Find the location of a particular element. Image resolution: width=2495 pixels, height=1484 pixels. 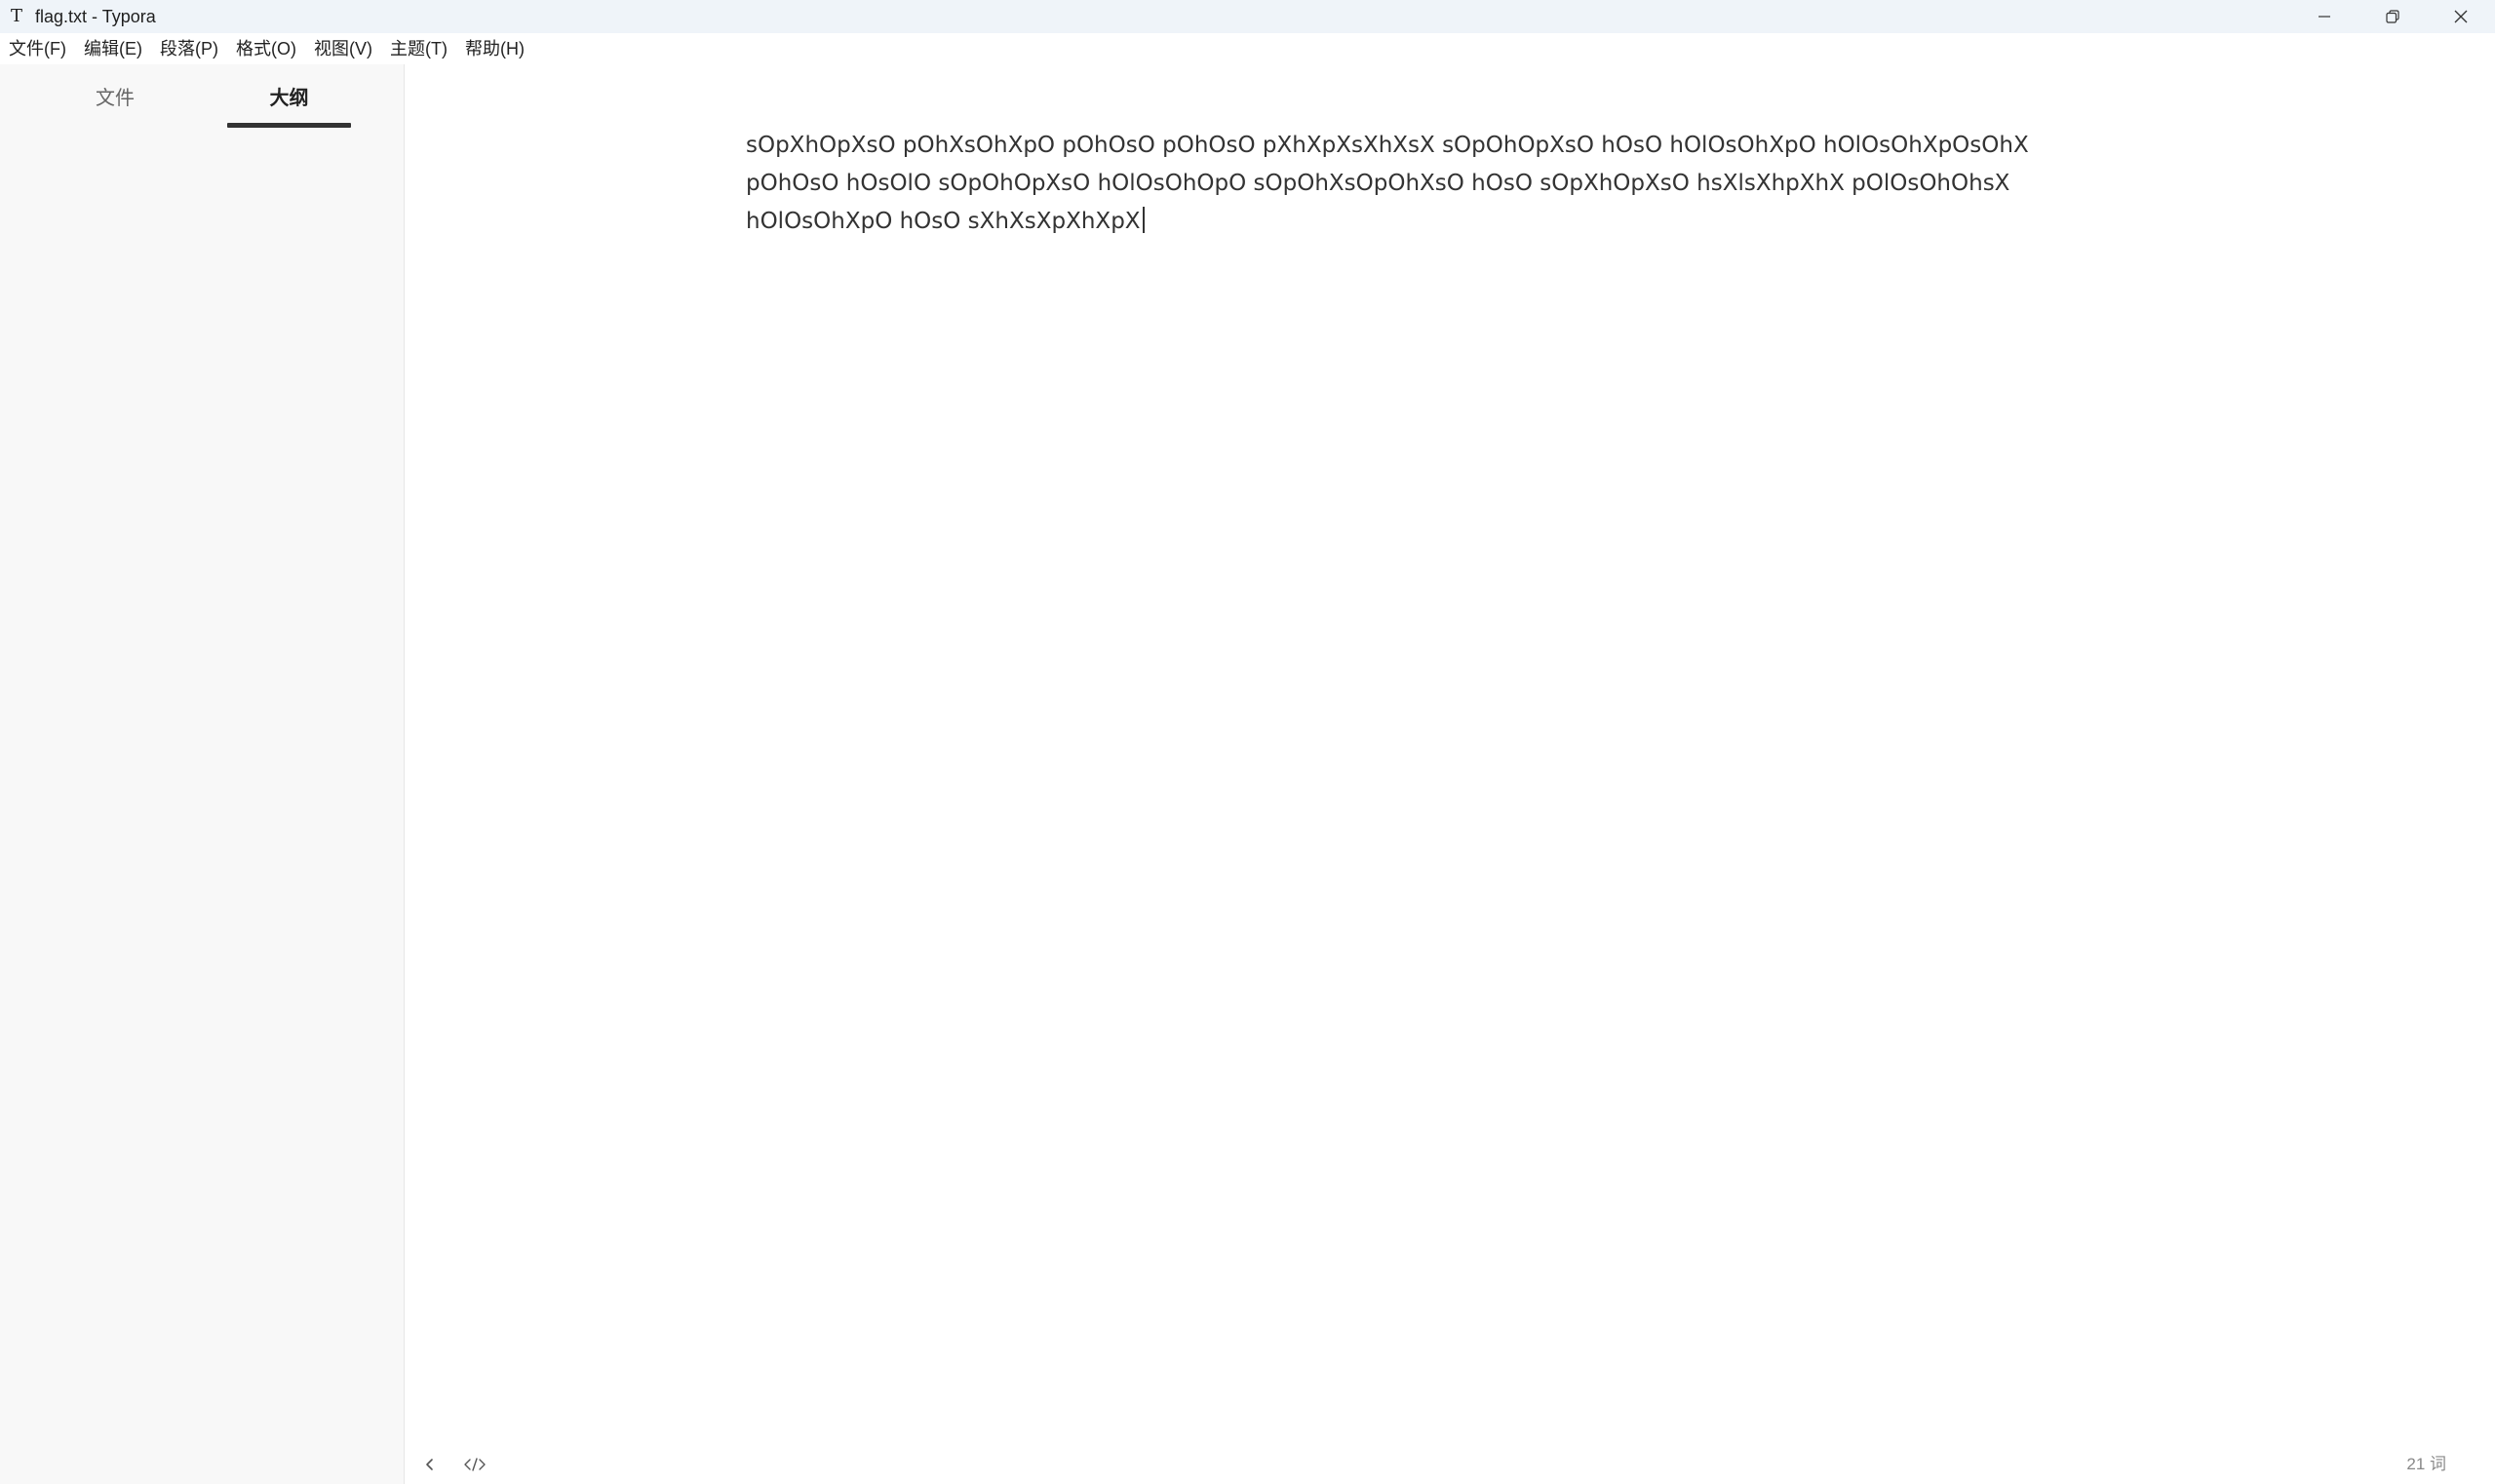

menu-theme: 主题(T) is located at coordinates (418, 48).